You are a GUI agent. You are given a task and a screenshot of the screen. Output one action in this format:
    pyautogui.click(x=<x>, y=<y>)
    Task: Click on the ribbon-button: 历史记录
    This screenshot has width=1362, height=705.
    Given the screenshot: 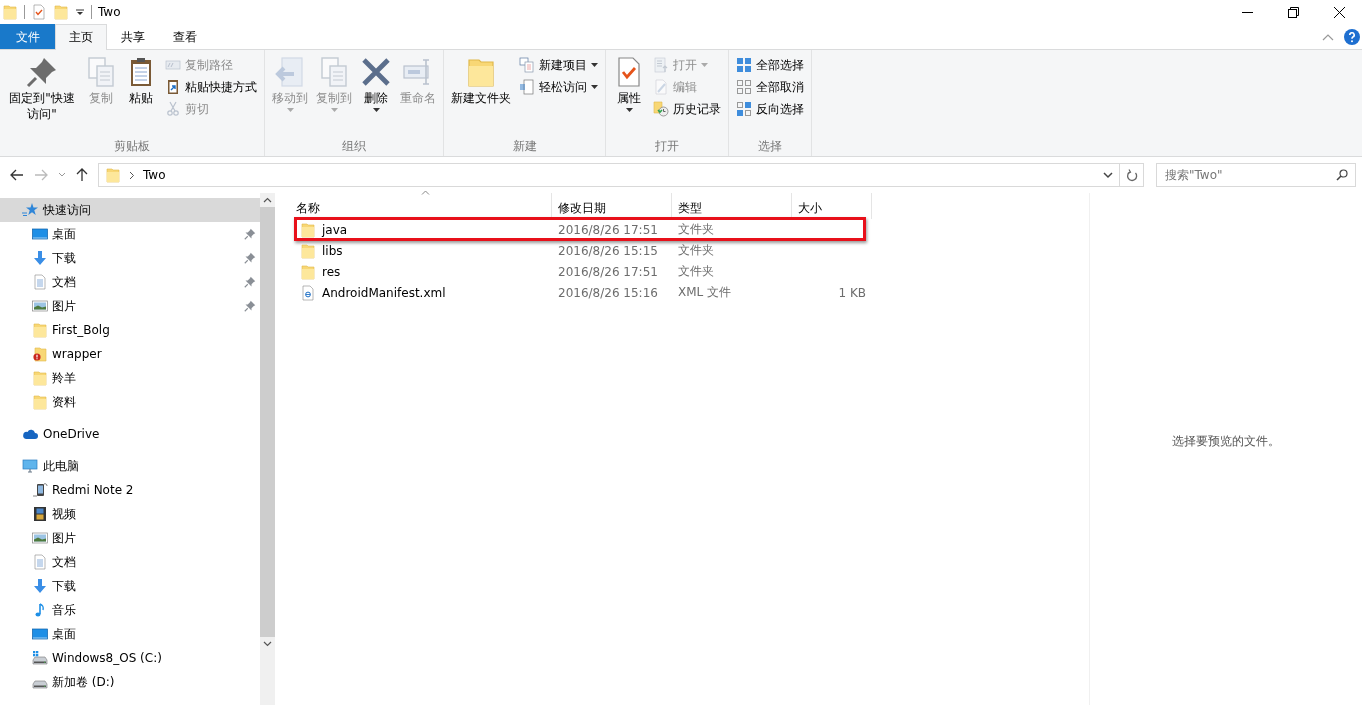 What is the action you would take?
    pyautogui.click(x=687, y=109)
    